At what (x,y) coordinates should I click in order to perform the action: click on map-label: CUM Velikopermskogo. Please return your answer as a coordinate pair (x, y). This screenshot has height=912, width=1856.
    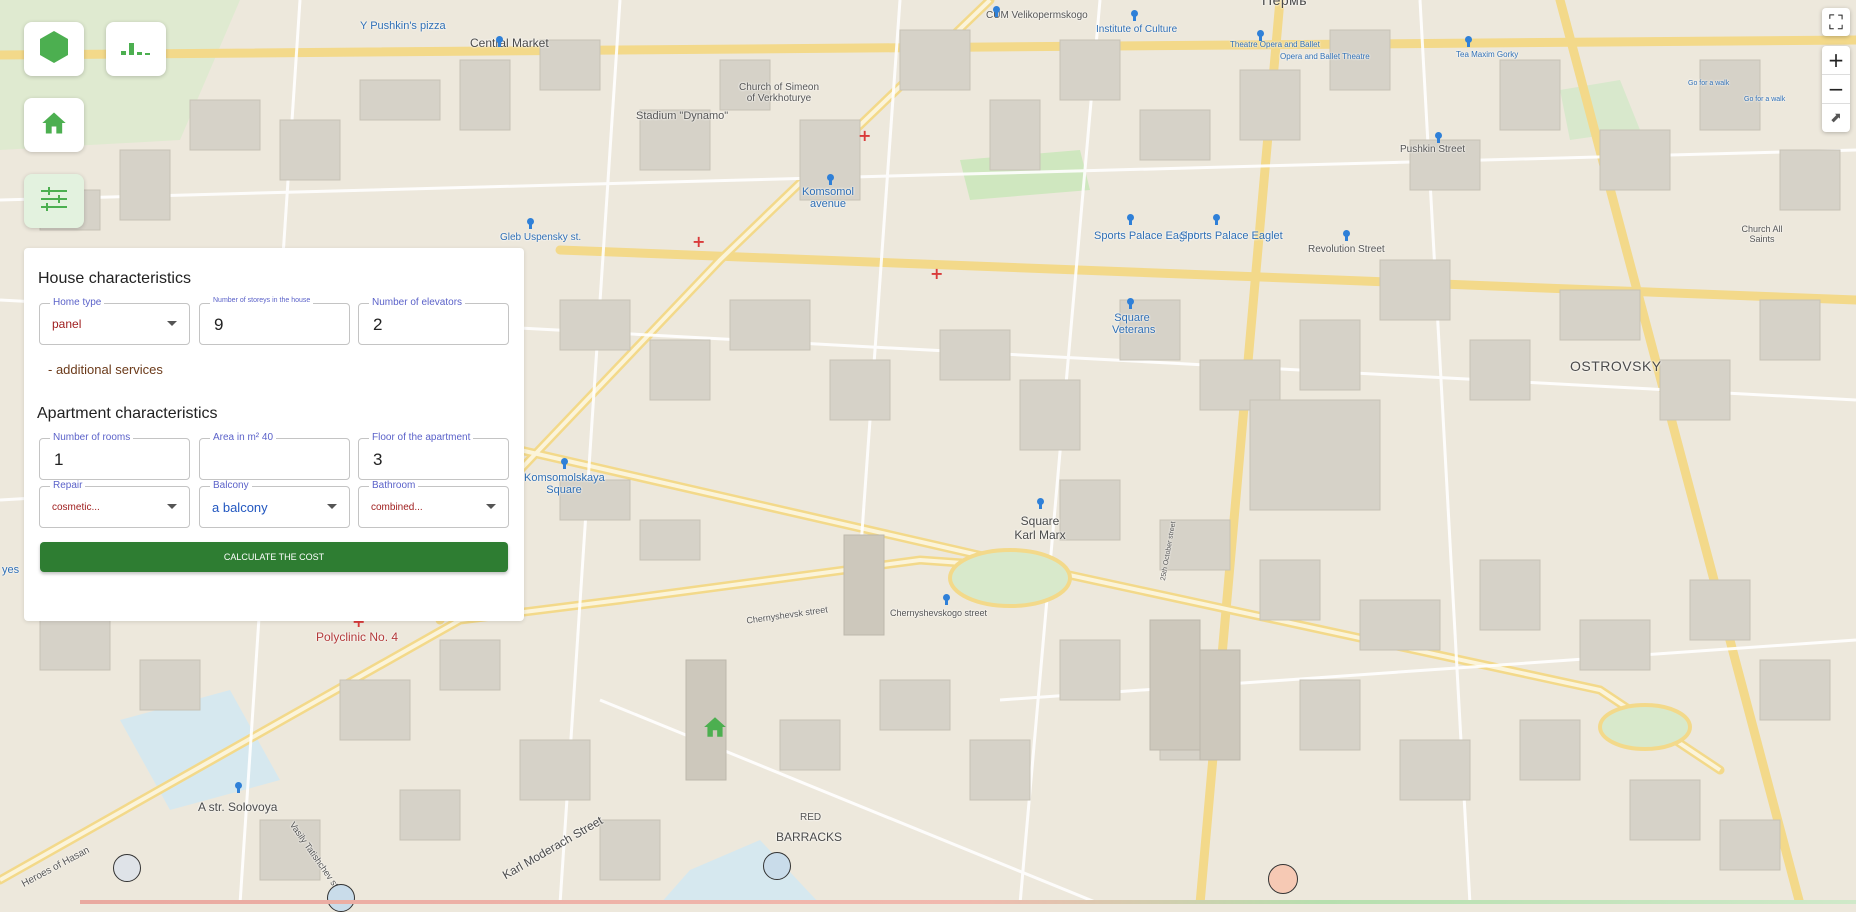
    Looking at the image, I should click on (1037, 15).